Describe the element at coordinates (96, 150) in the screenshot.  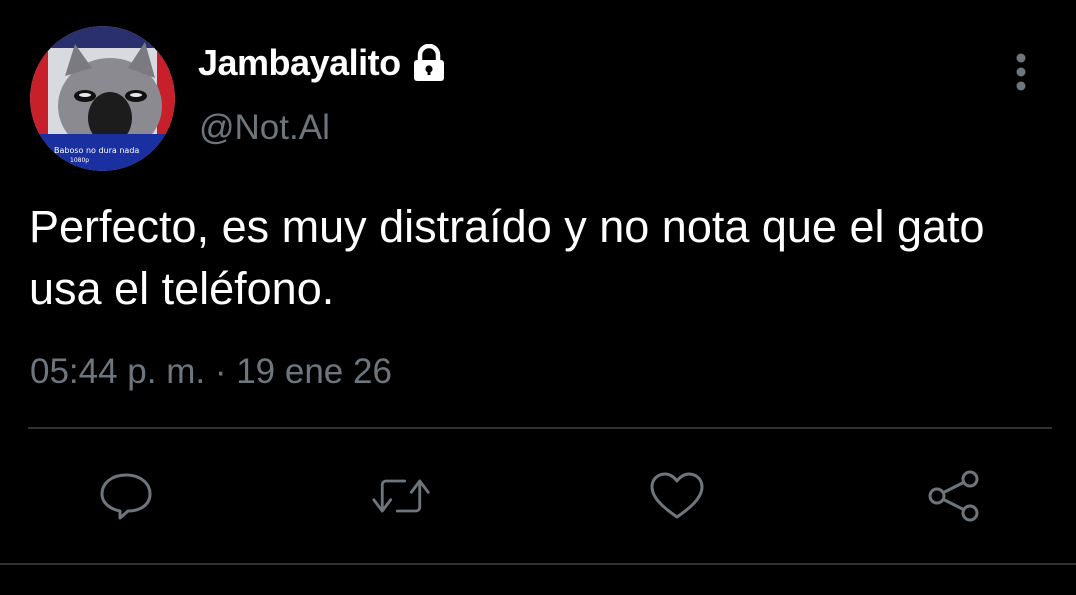
I see `svg-text: Baboso no dura nada` at that location.